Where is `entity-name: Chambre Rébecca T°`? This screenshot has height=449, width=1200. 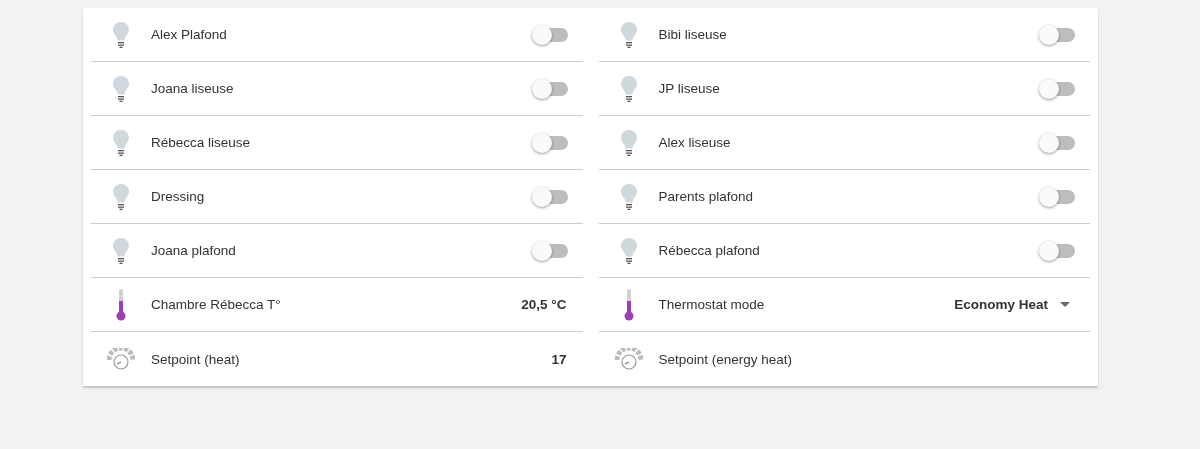 entity-name: Chambre Rébecca T° is located at coordinates (216, 304).